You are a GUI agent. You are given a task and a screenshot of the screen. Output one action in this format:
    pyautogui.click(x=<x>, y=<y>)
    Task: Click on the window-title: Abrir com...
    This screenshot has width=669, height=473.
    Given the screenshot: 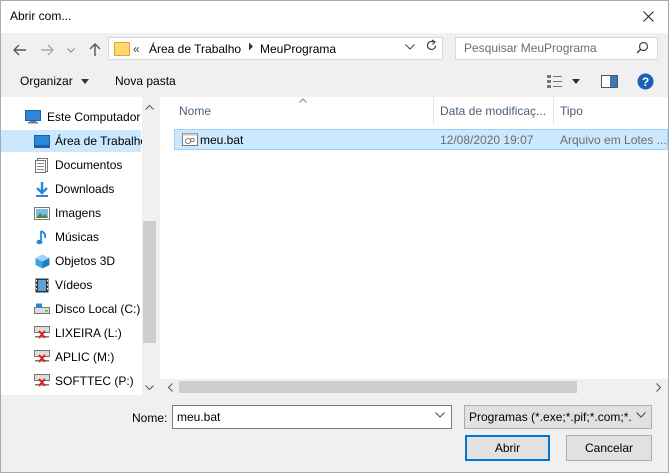 What is the action you would take?
    pyautogui.click(x=41, y=16)
    